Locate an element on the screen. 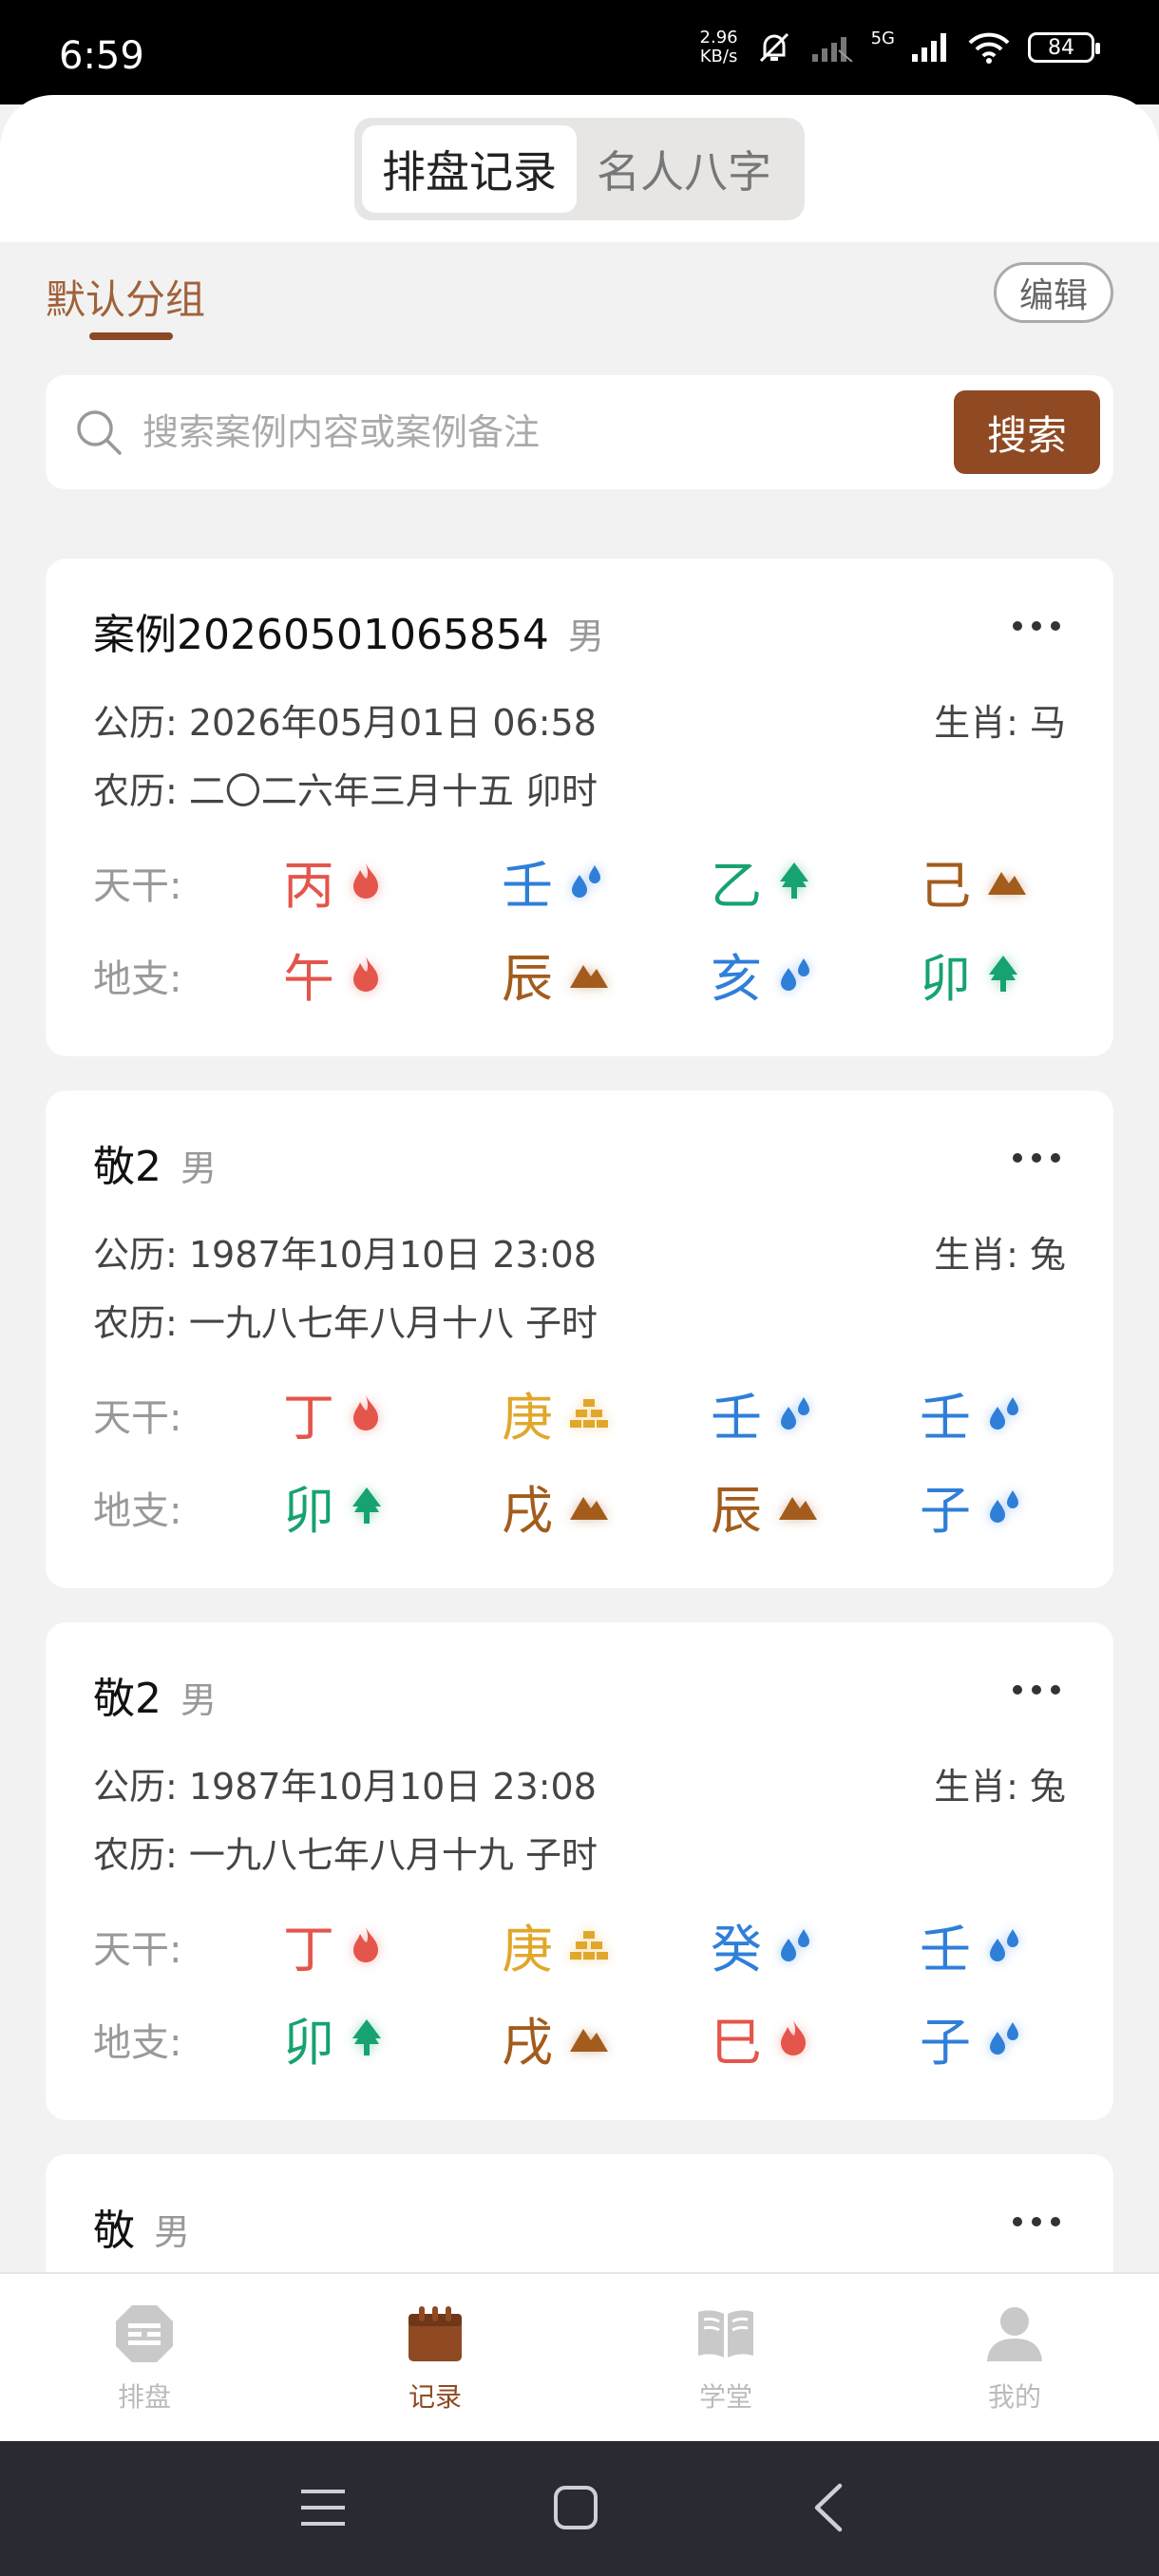 The width and height of the screenshot is (1159, 2576). status-bar: 6:59 2.96 KB/s 5G 84 is located at coordinates (579, 52).